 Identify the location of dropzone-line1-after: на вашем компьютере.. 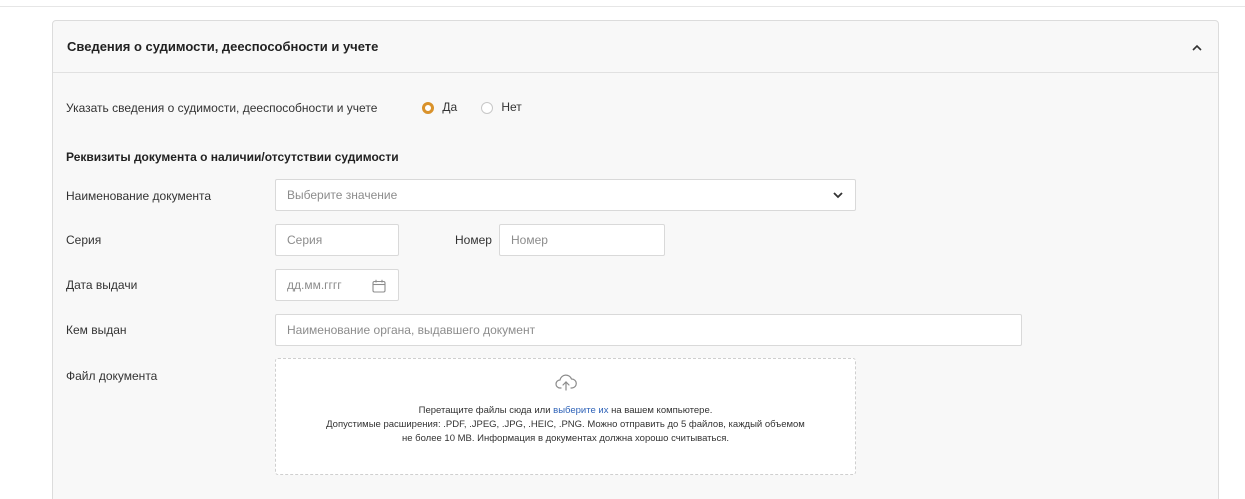
(660, 410).